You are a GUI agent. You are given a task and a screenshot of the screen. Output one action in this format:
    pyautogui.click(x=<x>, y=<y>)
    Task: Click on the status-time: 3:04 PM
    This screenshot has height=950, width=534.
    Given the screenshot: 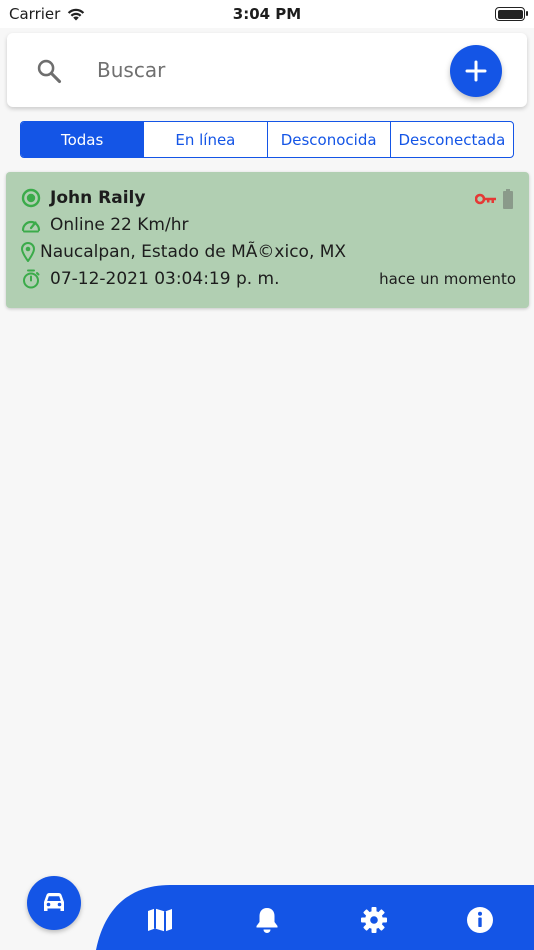 What is the action you would take?
    pyautogui.click(x=267, y=14)
    